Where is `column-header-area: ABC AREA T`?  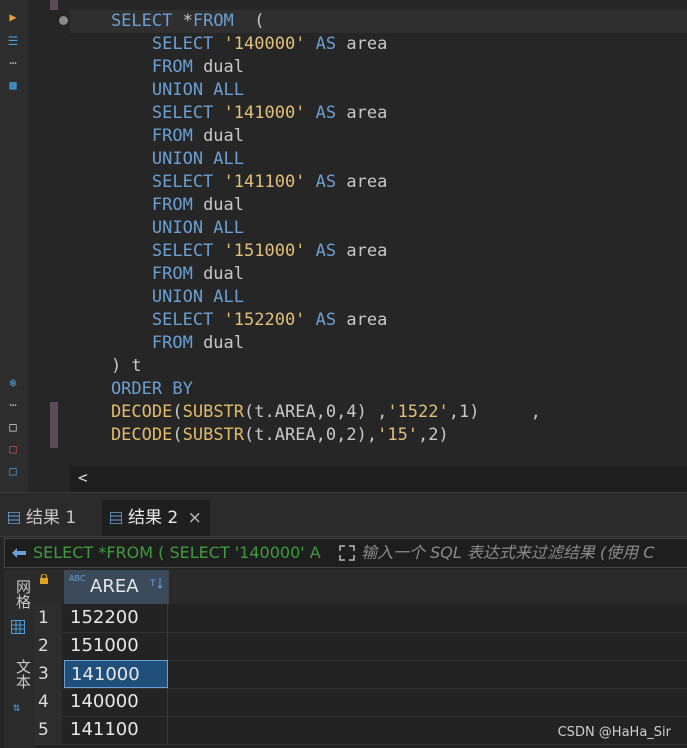 column-header-area: ABC AREA T is located at coordinates (116, 587).